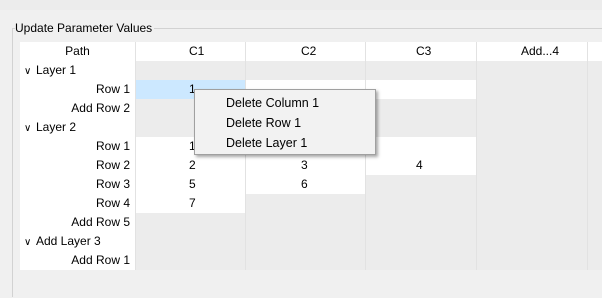 The height and width of the screenshot is (298, 602). What do you see at coordinates (595, 51) in the screenshot?
I see `column-header-filler` at bounding box center [595, 51].